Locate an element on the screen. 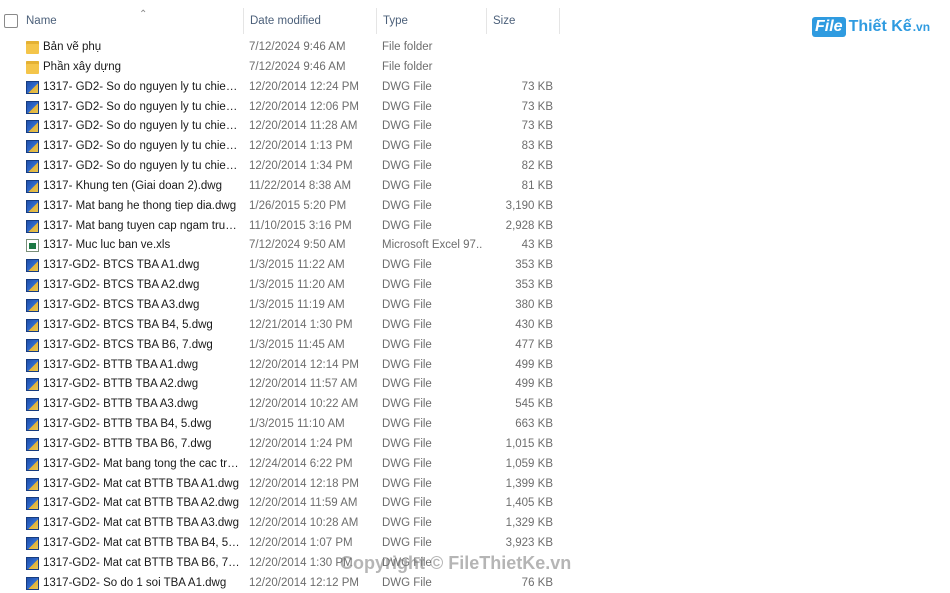 The image size is (950, 593). file-date-modified: 12/20/2014 1:13 PM is located at coordinates (301, 146).